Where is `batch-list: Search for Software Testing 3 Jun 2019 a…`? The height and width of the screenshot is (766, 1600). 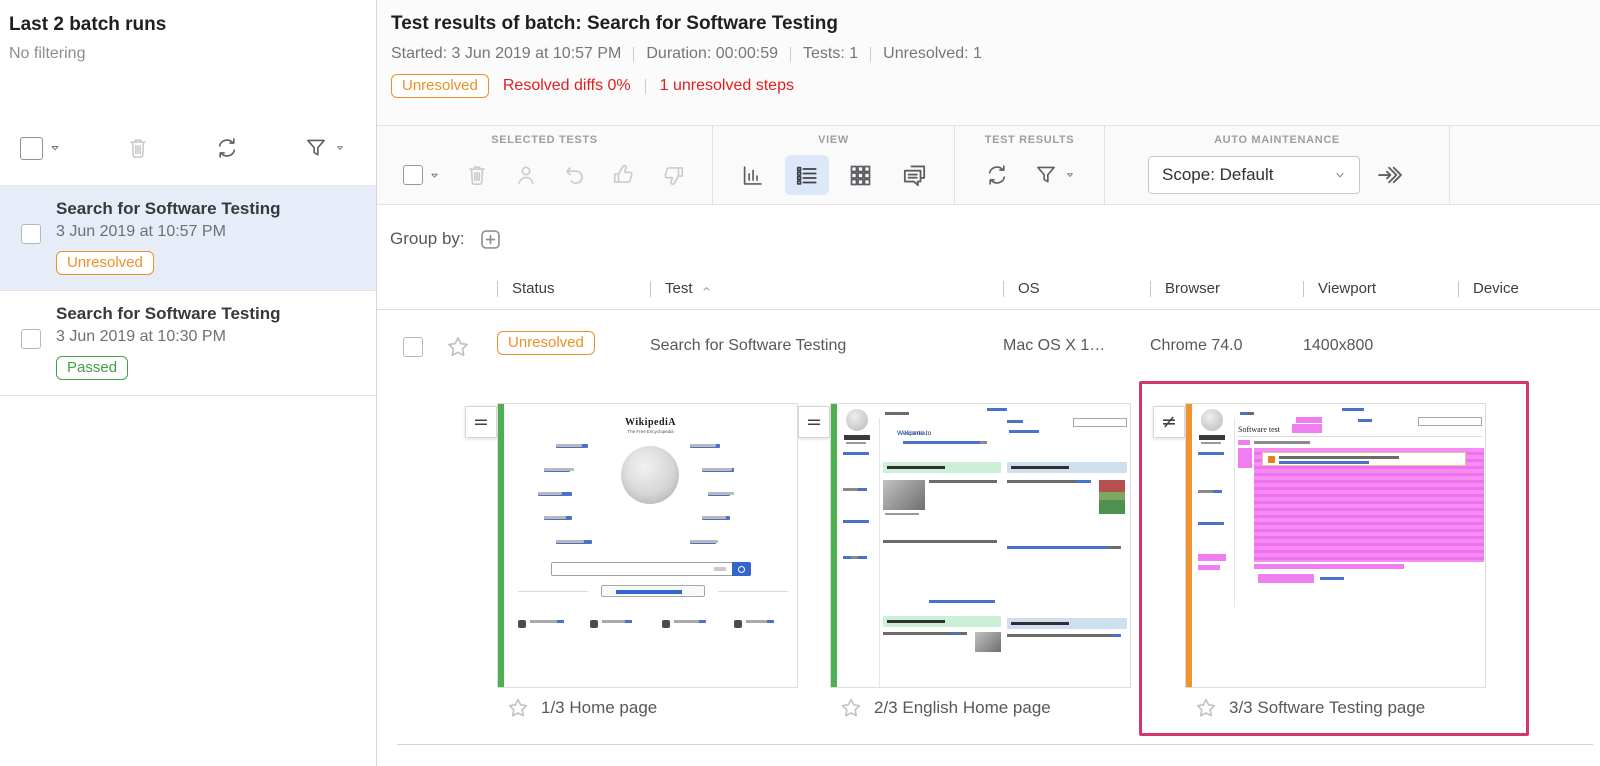
batch-list: Search for Software Testing 3 Jun 2019 a… is located at coordinates (188, 290).